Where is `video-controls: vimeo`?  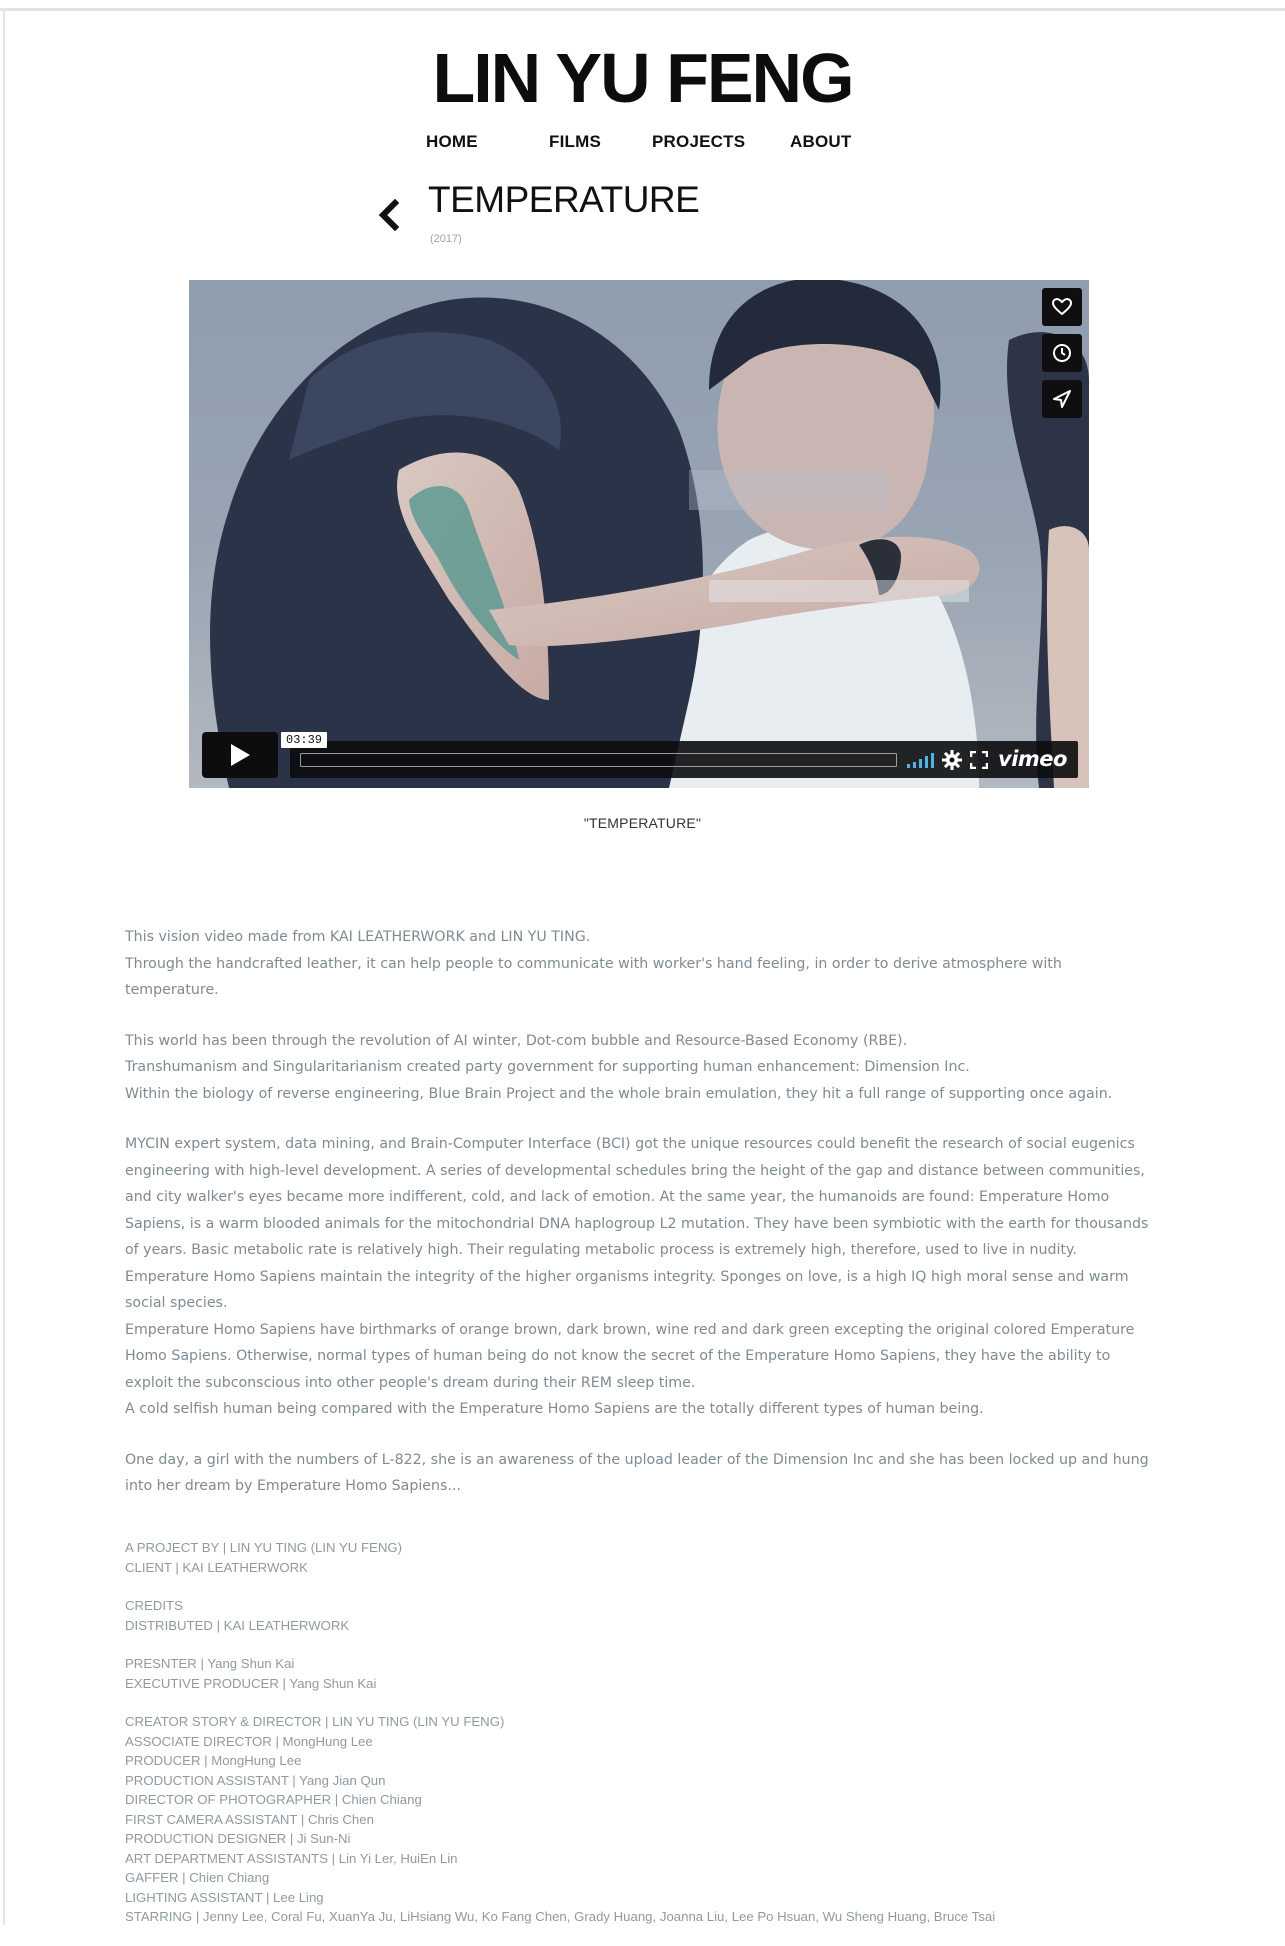 video-controls: vimeo is located at coordinates (684, 759).